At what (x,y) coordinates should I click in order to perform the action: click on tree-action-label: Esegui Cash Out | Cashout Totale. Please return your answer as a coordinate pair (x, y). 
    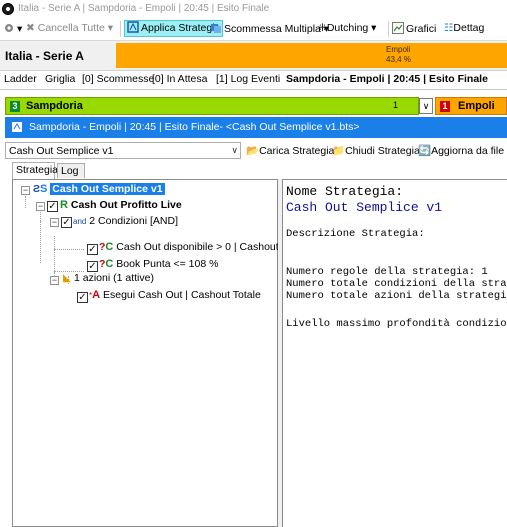
    Looking at the image, I should click on (182, 295).